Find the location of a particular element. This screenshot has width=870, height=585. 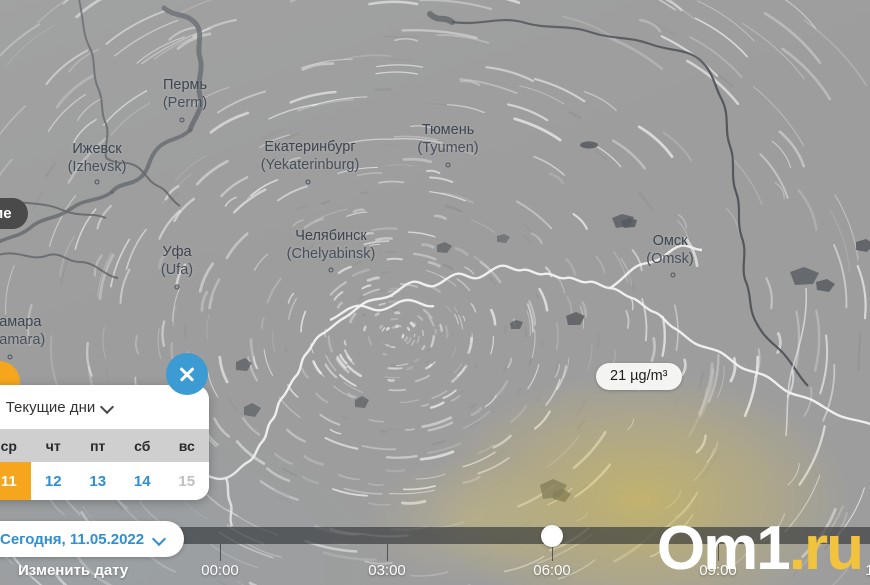

weekday-header-row: втсрчтптсбвс is located at coordinates (104, 445).